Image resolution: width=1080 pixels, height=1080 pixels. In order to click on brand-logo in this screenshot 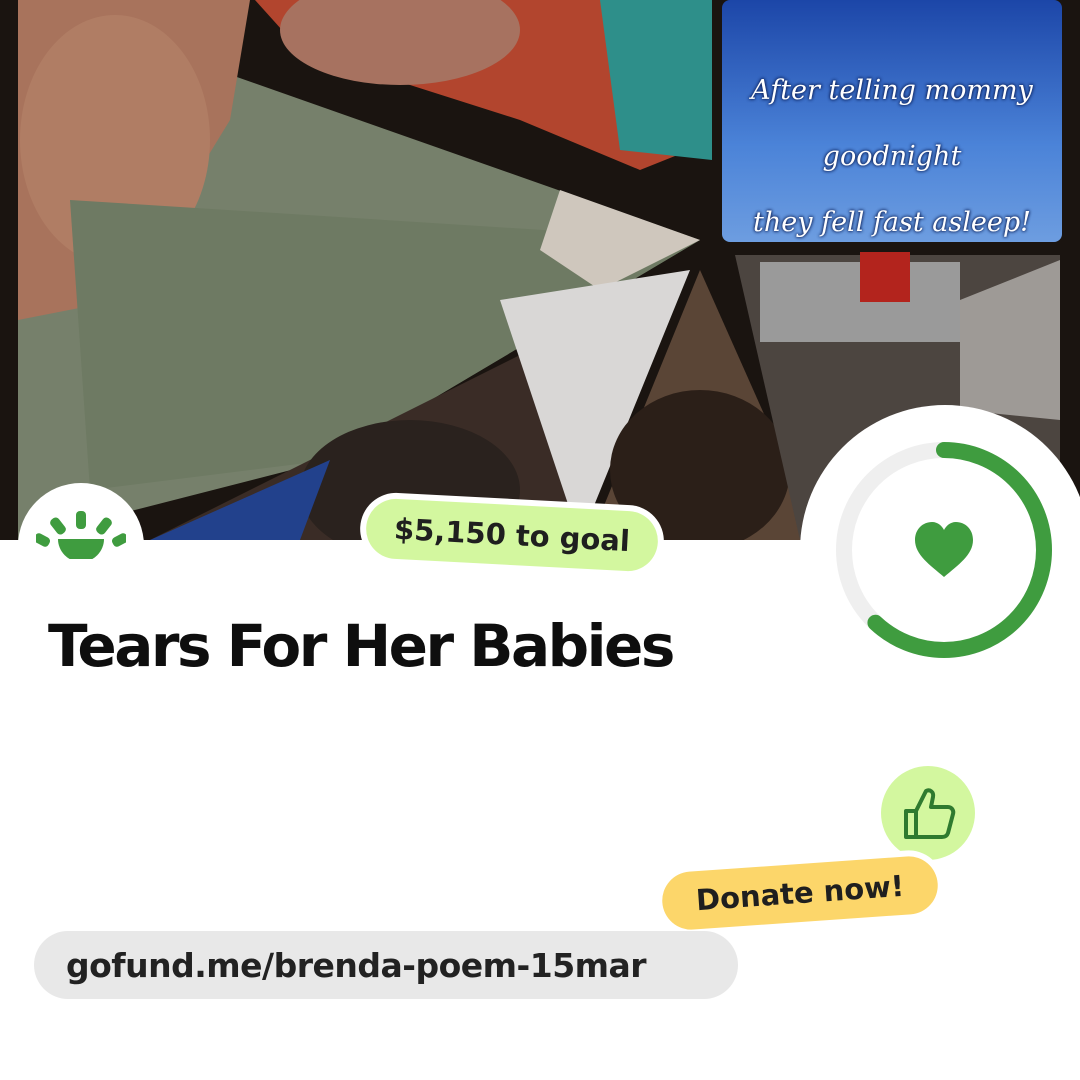, I will do `click(81, 546)`.